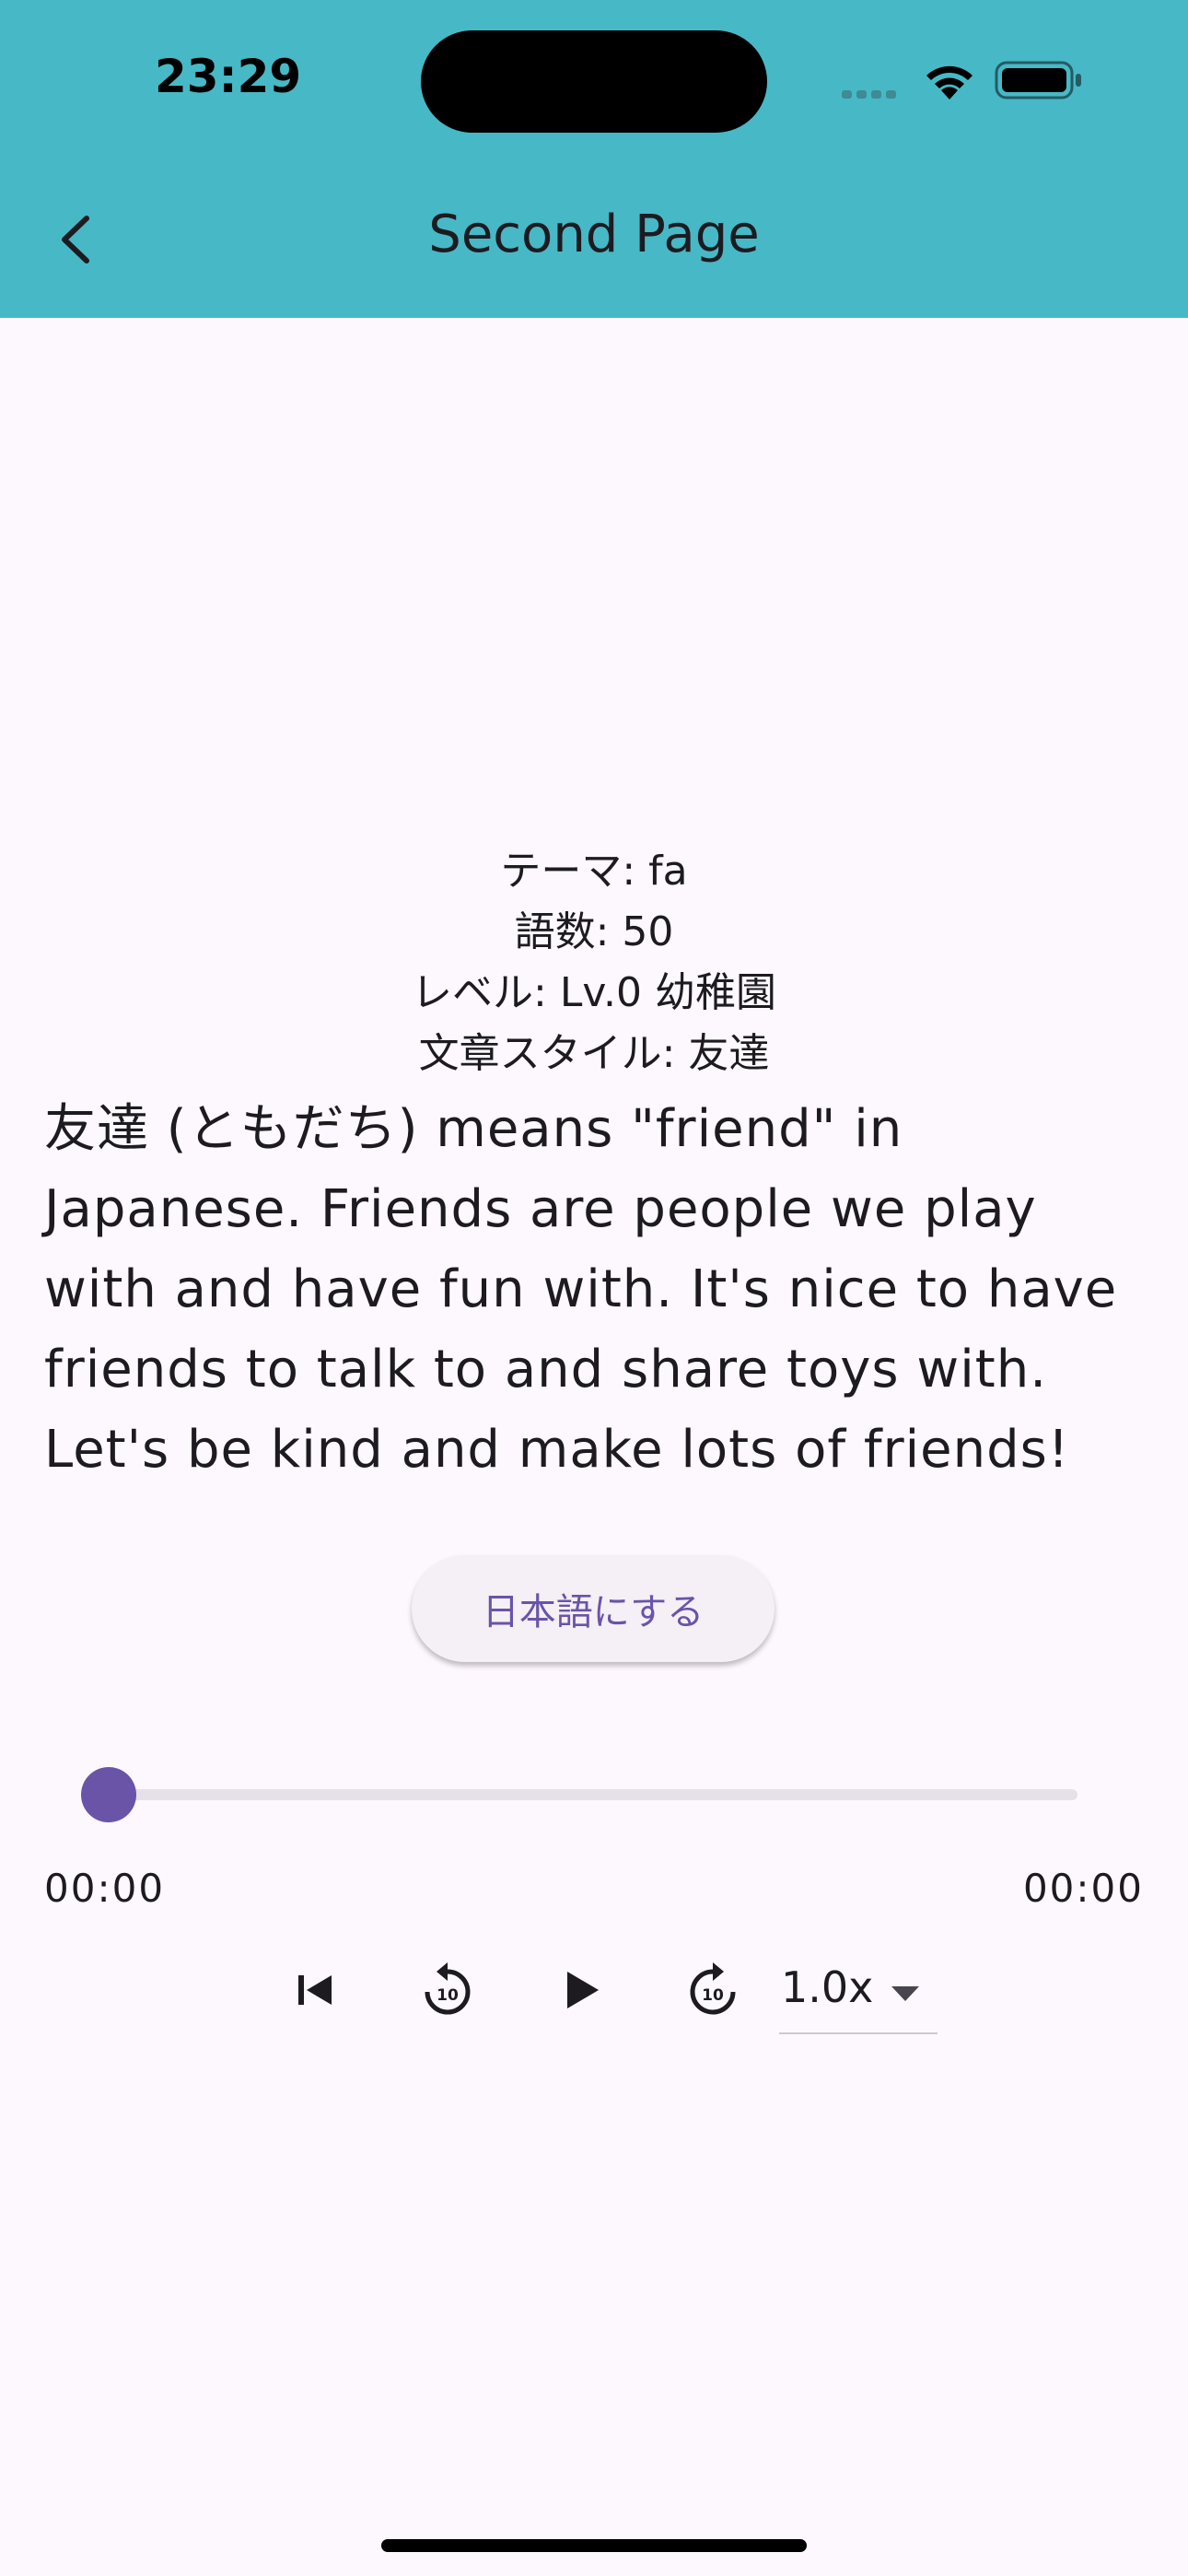 The width and height of the screenshot is (1188, 2576). What do you see at coordinates (594, 81) in the screenshot?
I see `dynamic-island` at bounding box center [594, 81].